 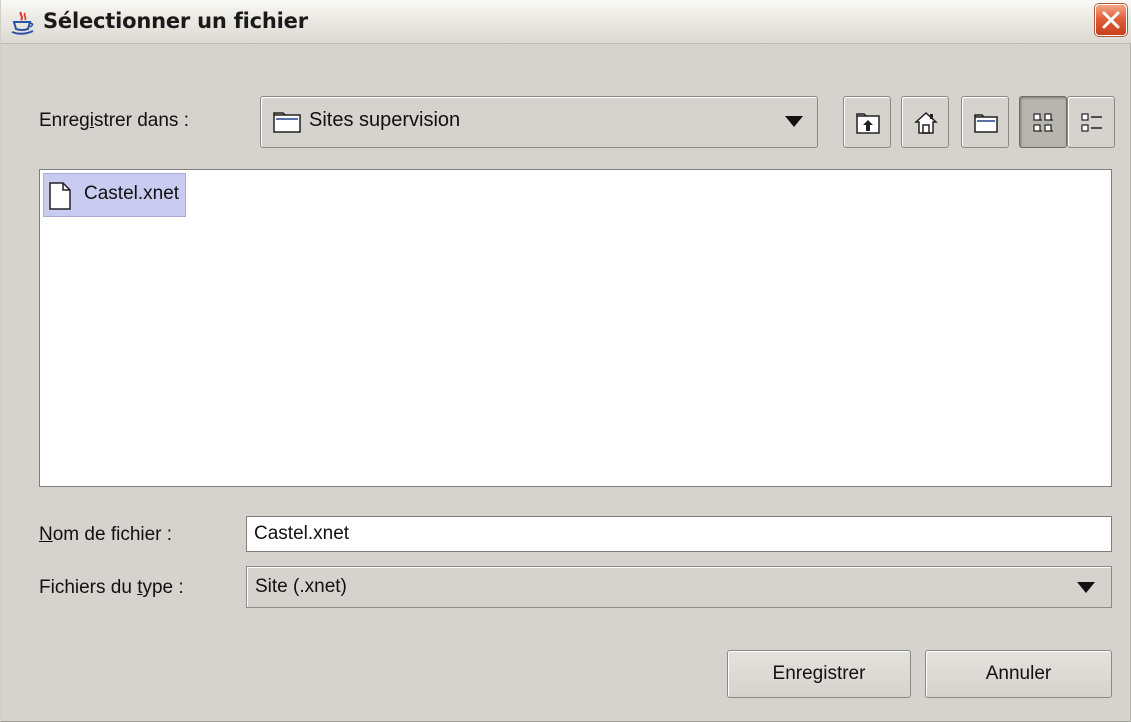 I want to click on save-button: Enregistrer, so click(x=819, y=674).